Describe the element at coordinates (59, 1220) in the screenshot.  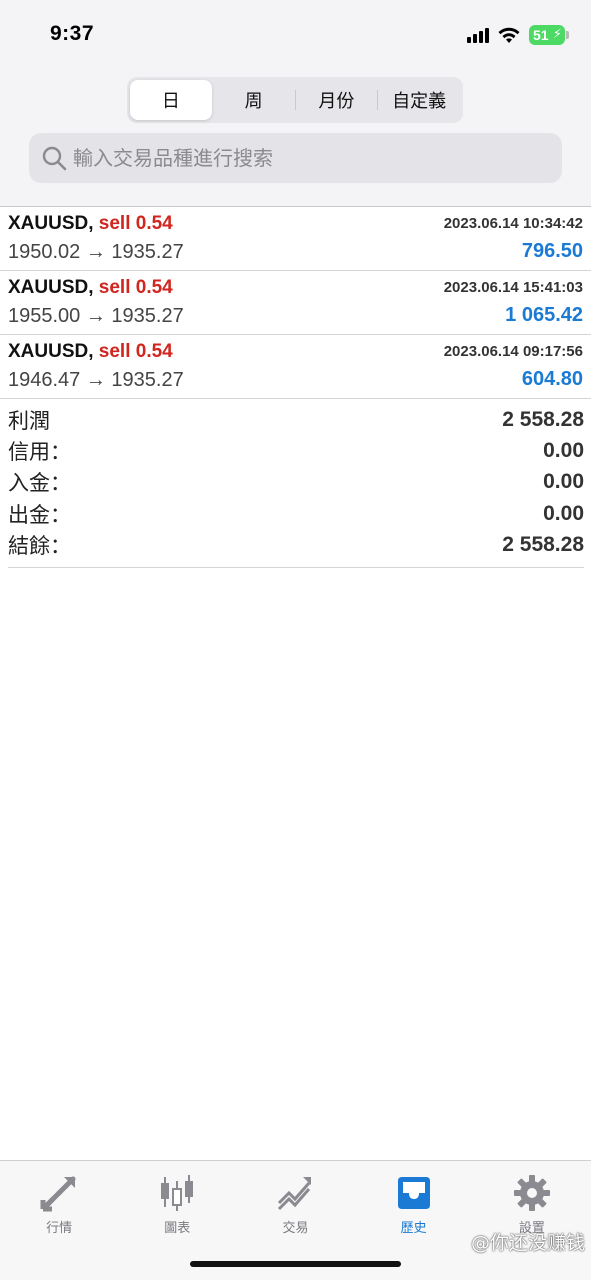
I see `tab-quotes: 行情` at that location.